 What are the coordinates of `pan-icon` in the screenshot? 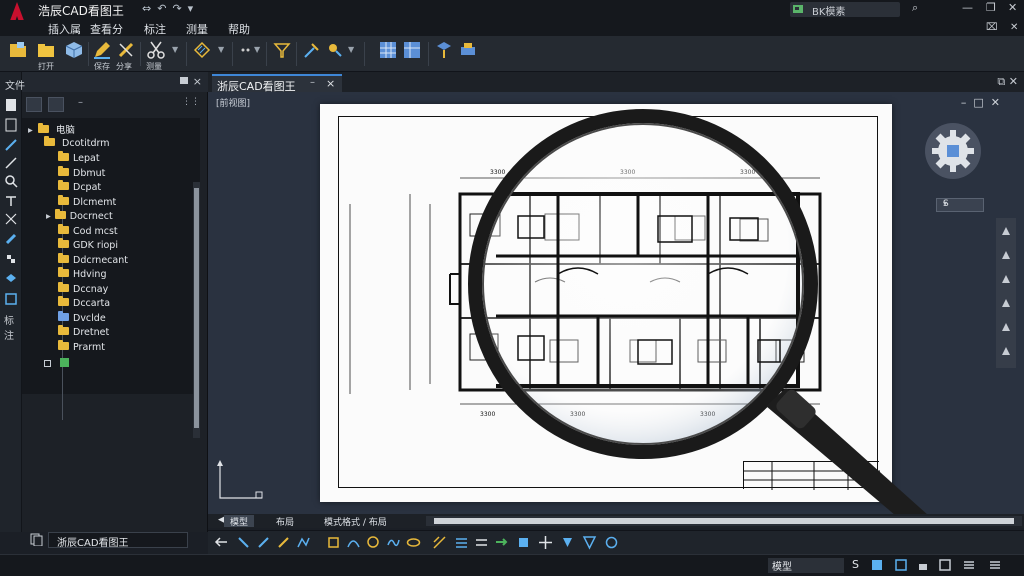 It's located at (1006, 231).